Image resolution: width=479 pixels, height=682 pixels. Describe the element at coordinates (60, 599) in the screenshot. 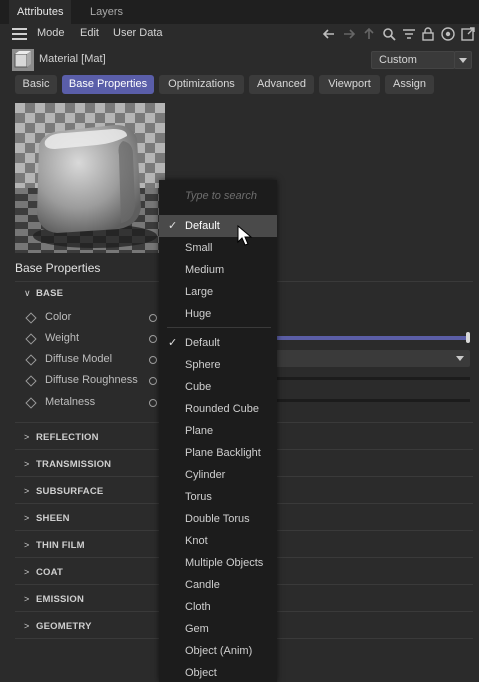

I see `group-label: EMISSION` at that location.